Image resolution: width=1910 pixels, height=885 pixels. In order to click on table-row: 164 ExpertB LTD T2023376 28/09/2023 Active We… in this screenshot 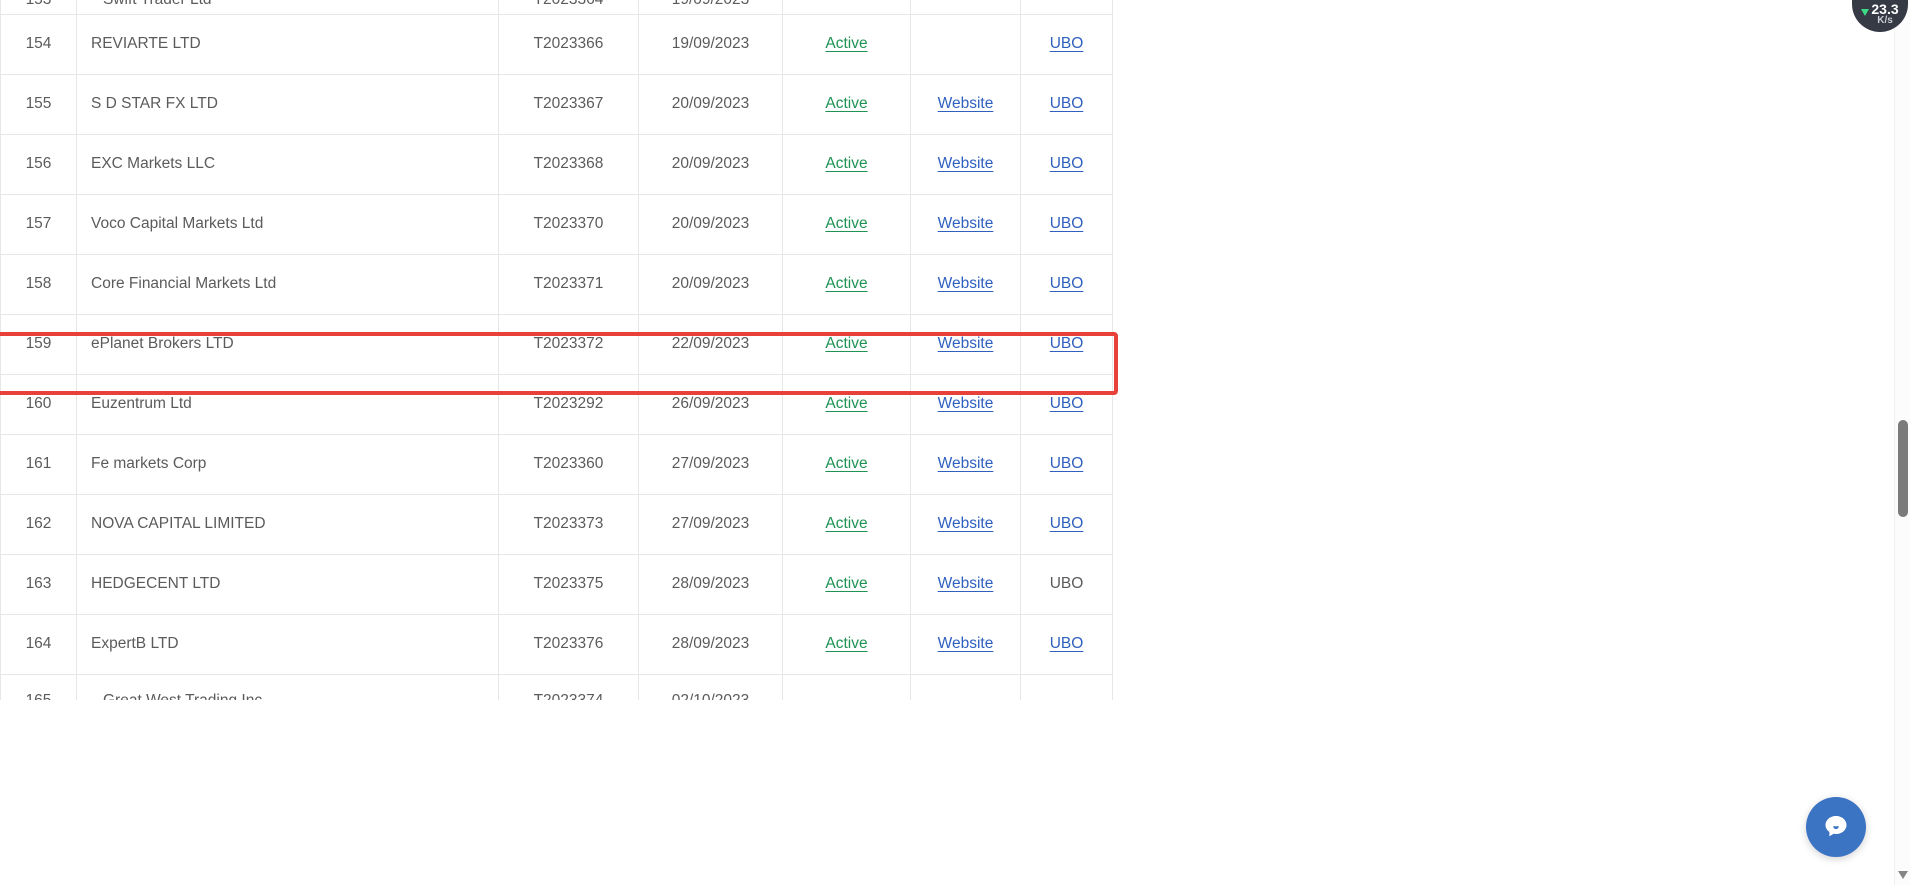, I will do `click(556, 644)`.